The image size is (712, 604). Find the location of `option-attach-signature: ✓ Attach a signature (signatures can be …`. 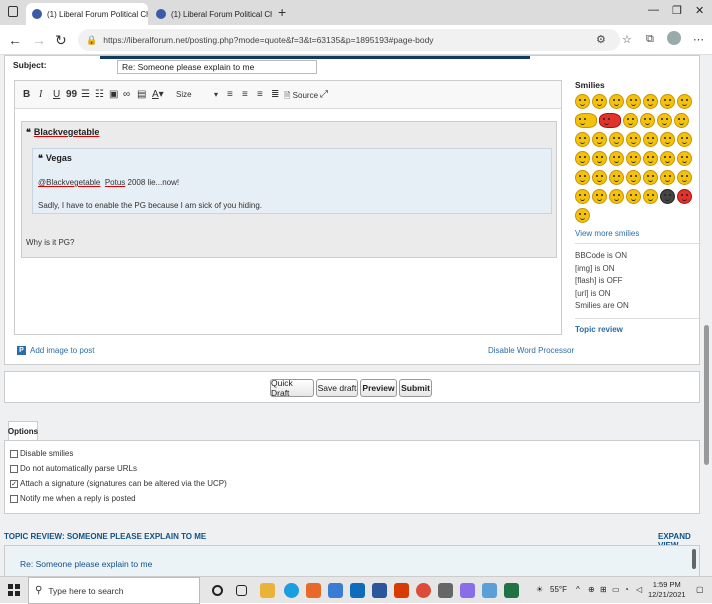

option-attach-signature: ✓ Attach a signature (signatures can be … is located at coordinates (118, 483).